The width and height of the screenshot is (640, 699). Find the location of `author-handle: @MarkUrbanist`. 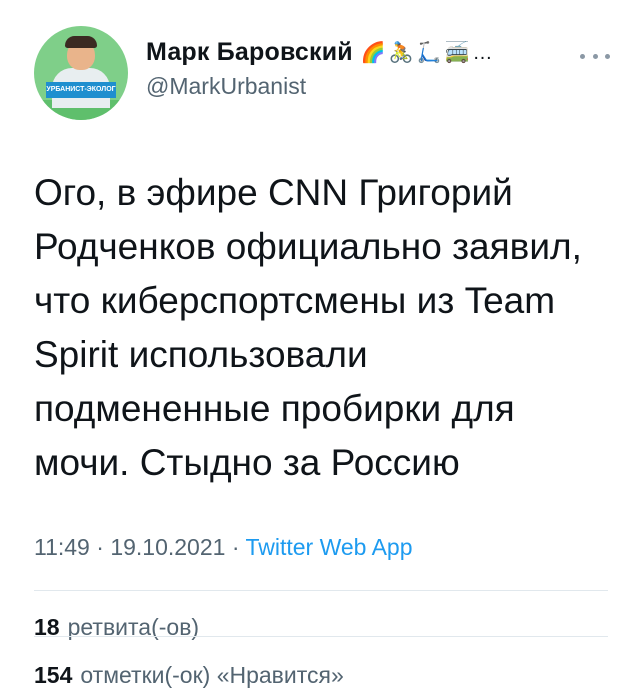

author-handle: @MarkUrbanist is located at coordinates (321, 86).